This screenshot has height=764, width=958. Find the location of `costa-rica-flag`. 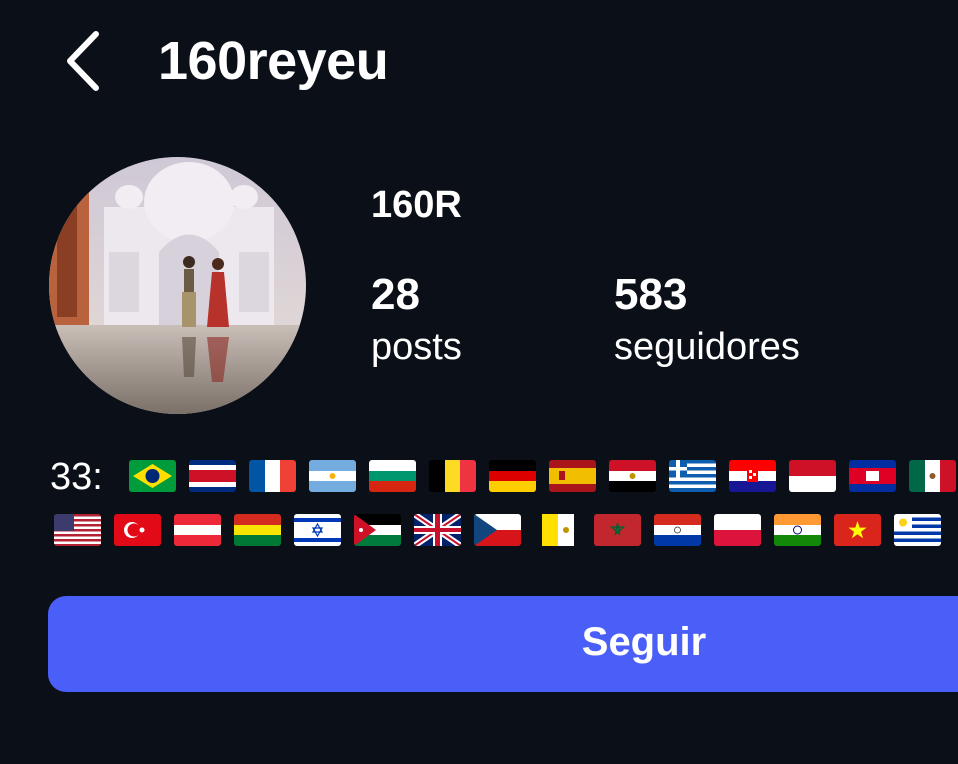

costa-rica-flag is located at coordinates (212, 476).